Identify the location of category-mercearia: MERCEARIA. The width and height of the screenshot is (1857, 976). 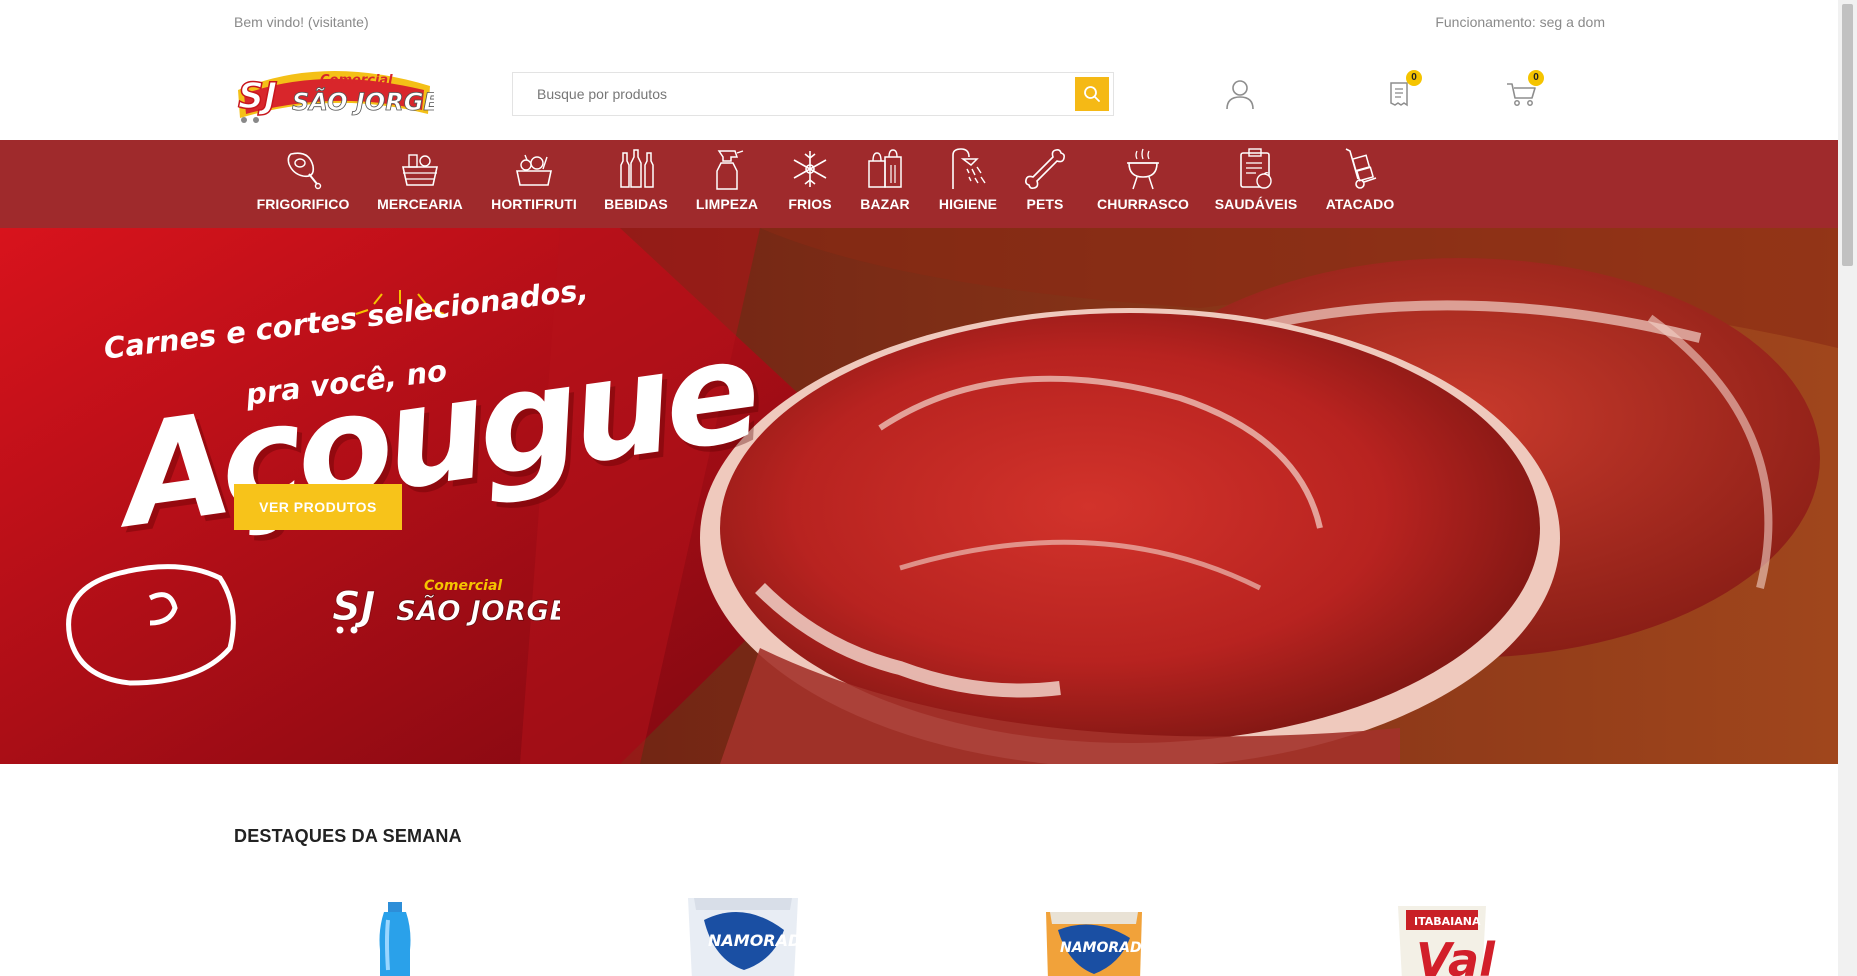
(420, 185).